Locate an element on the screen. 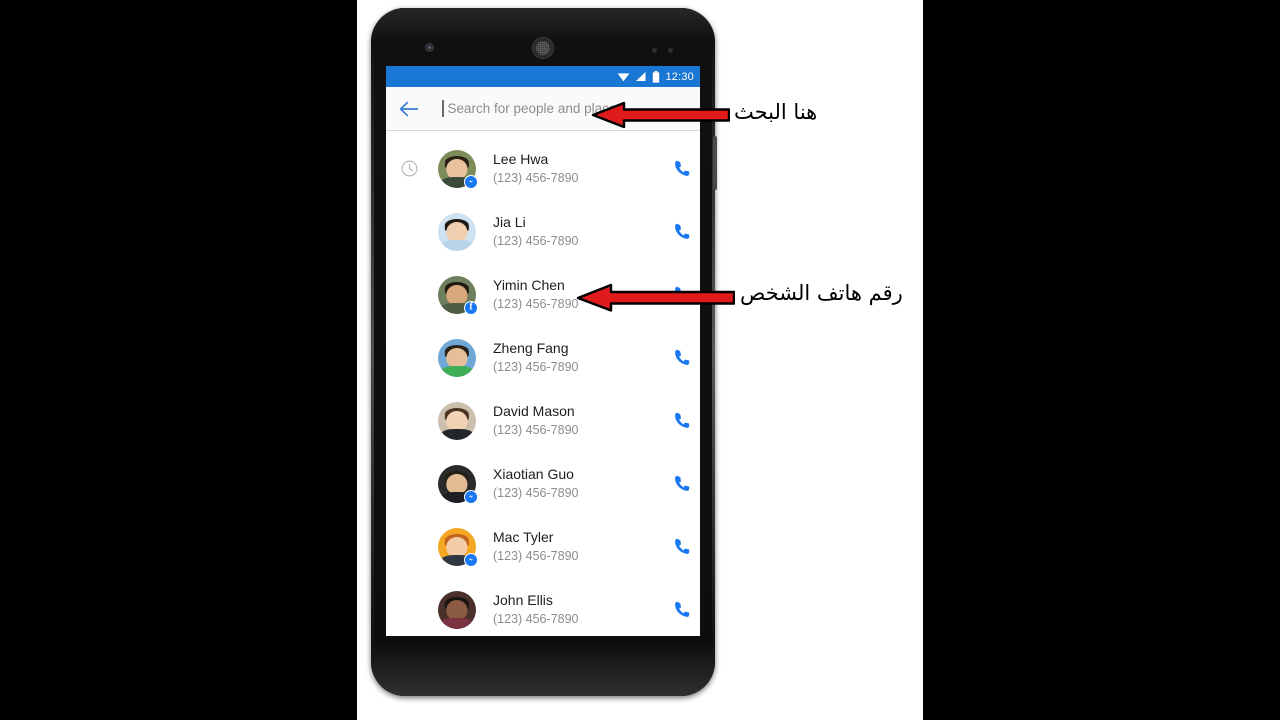  back-button is located at coordinates (409, 109).